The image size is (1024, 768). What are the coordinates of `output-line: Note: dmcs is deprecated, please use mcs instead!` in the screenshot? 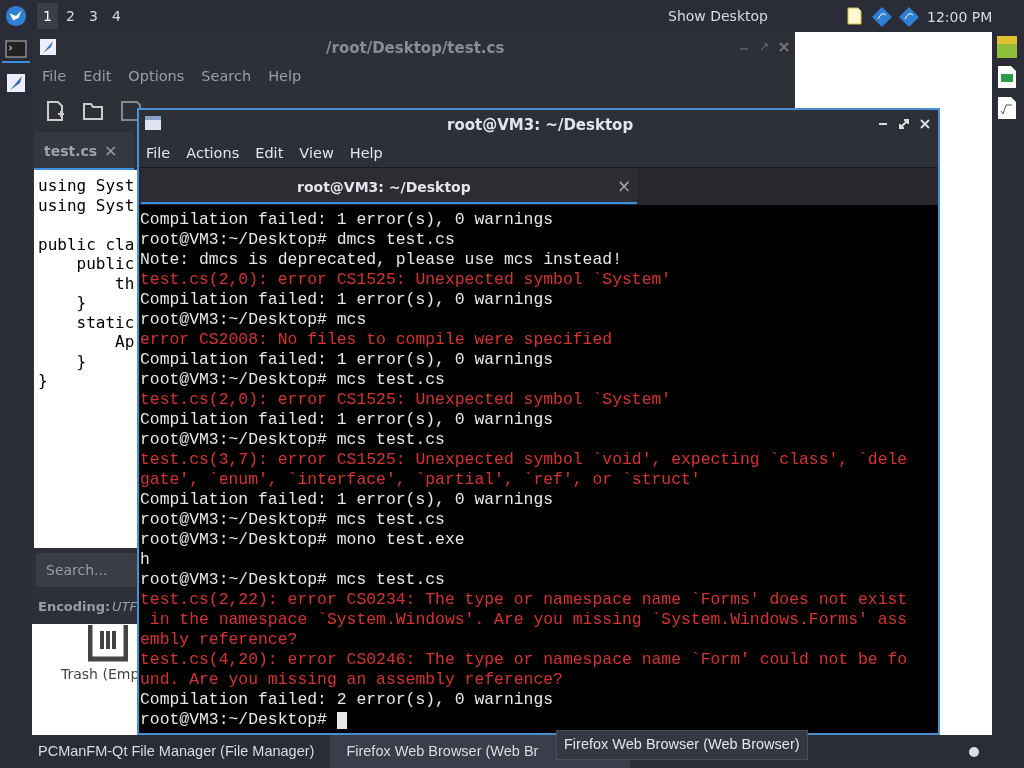 It's located at (381, 260).